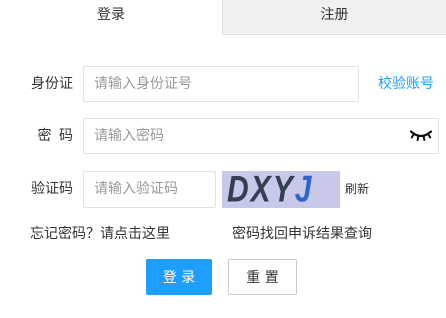 The height and width of the screenshot is (318, 446). Describe the element at coordinates (221, 84) in the screenshot. I see `id-card-input` at that location.